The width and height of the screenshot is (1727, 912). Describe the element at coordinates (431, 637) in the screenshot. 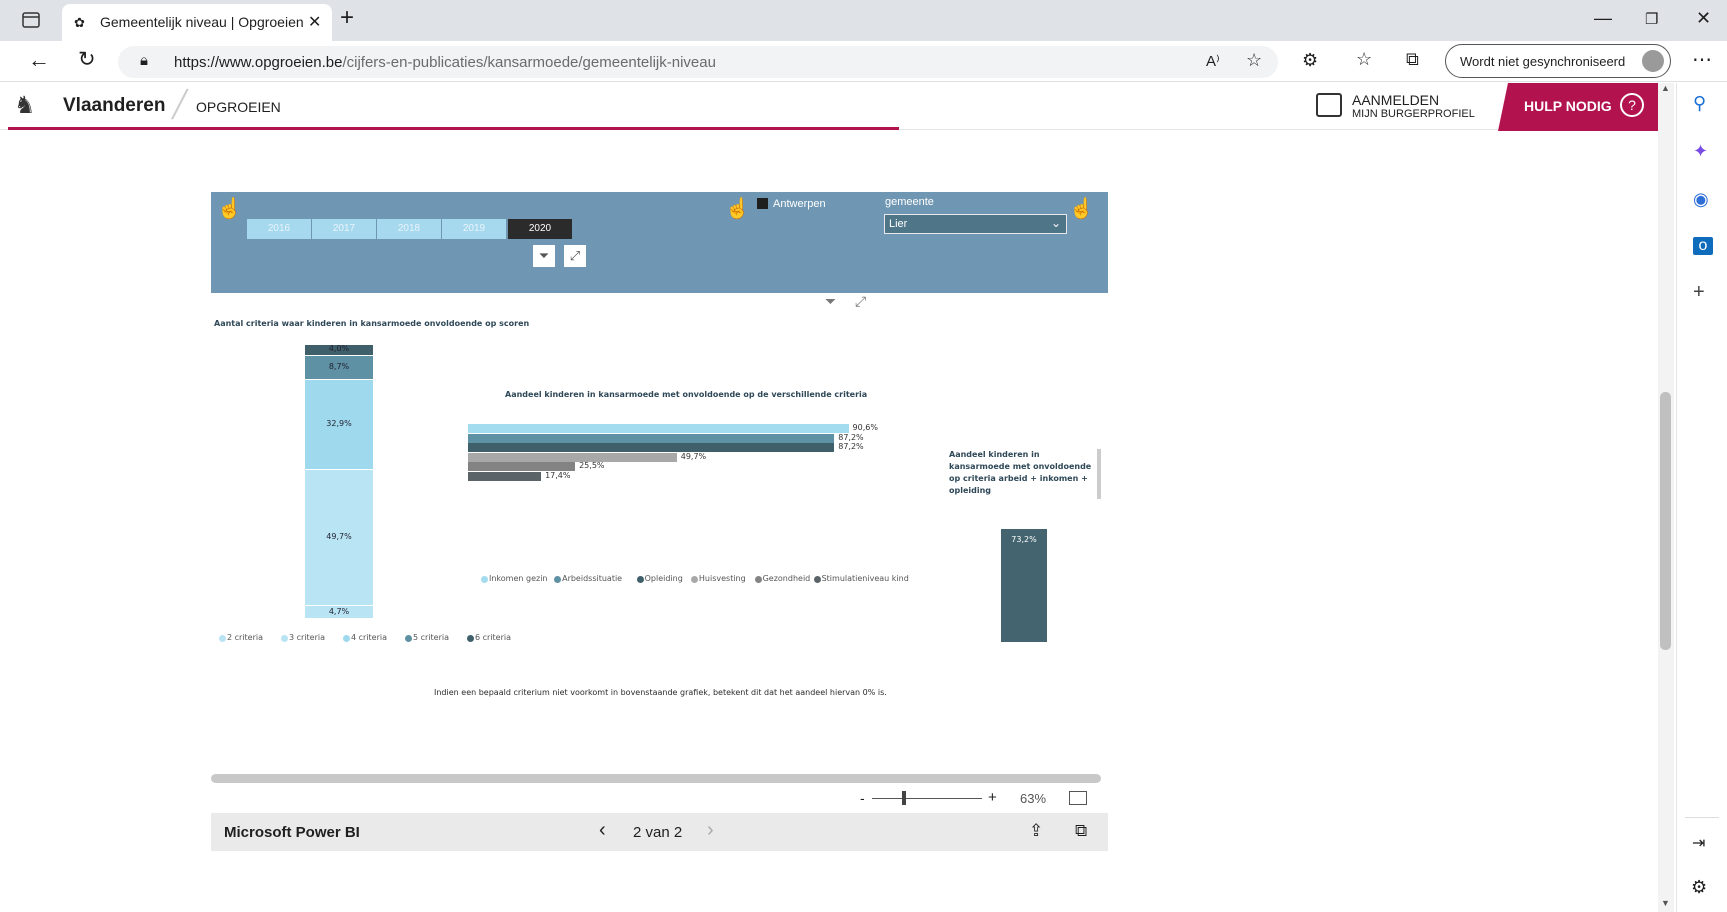

I see `legend-label: 5 criteria` at that location.